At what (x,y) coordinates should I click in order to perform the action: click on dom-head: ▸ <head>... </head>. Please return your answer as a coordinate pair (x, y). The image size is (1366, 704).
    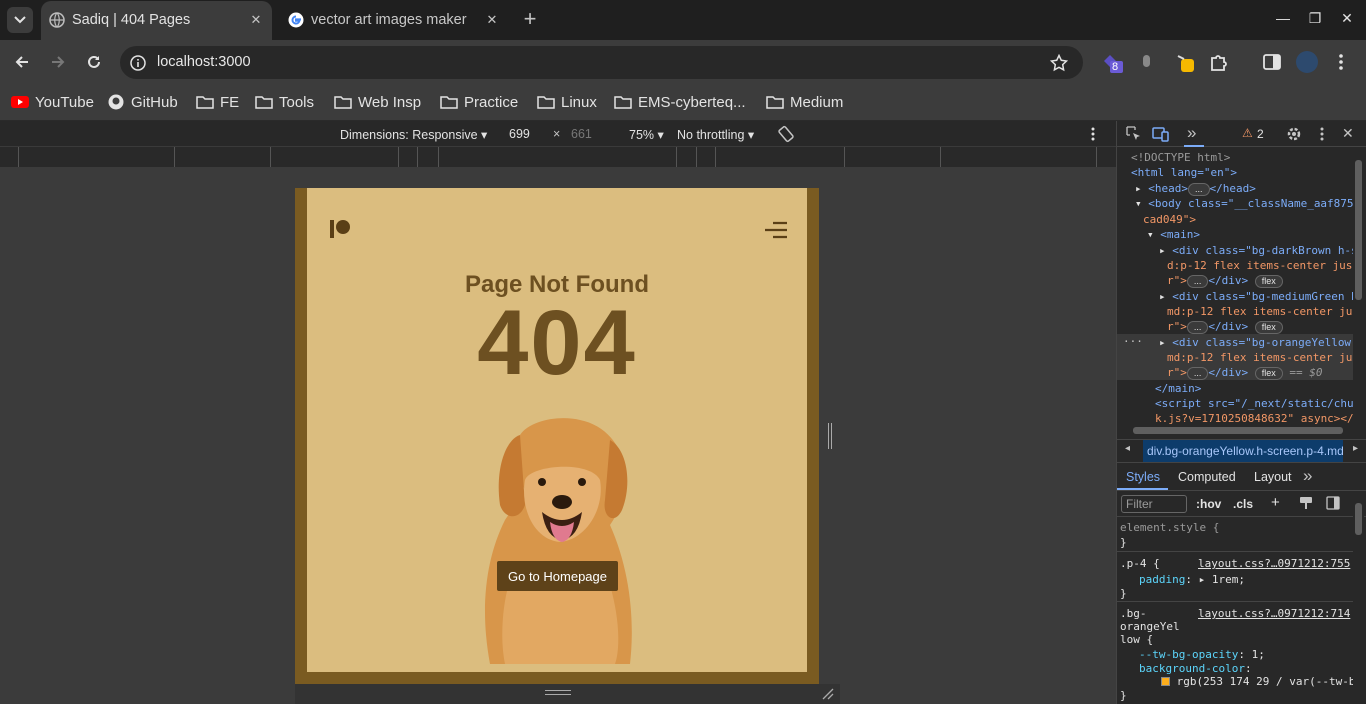
    Looking at the image, I should click on (1195, 188).